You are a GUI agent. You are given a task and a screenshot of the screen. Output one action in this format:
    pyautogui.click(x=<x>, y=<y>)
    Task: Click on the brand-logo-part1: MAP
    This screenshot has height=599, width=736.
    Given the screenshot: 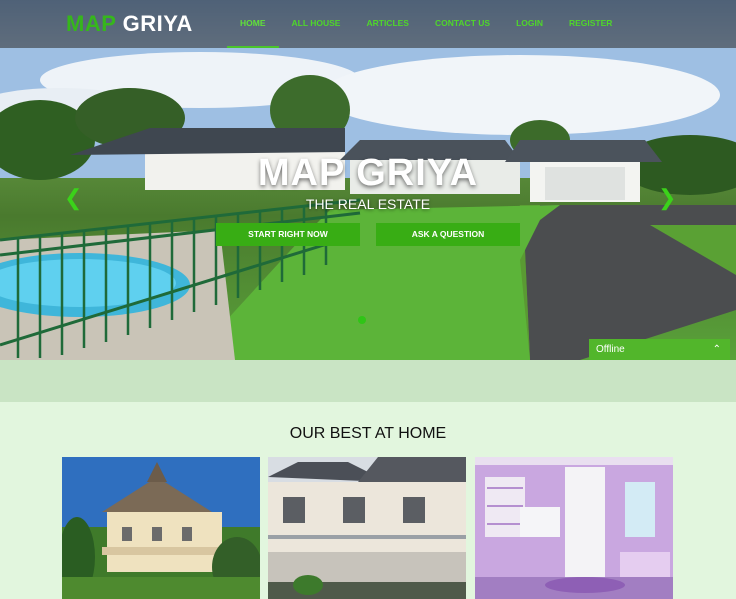 What is the action you would take?
    pyautogui.click(x=91, y=23)
    